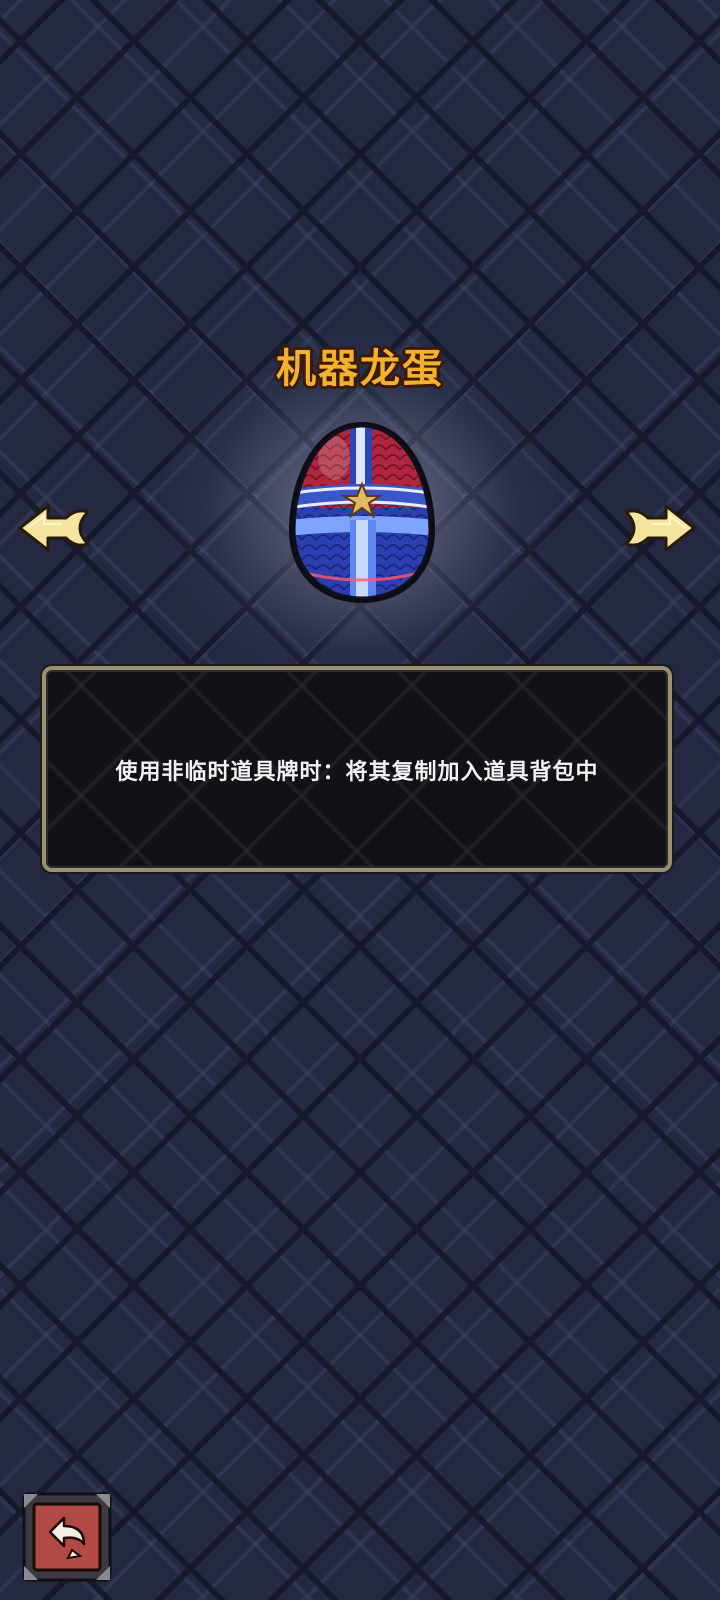  Describe the element at coordinates (54, 528) in the screenshot. I see `left-arrow-icon` at that location.